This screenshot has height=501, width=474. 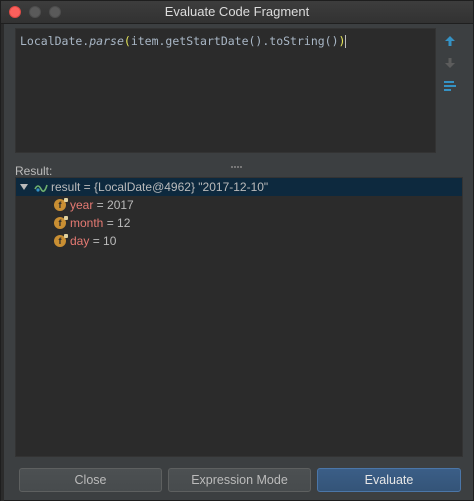 I want to click on field-name: month, so click(x=87, y=223).